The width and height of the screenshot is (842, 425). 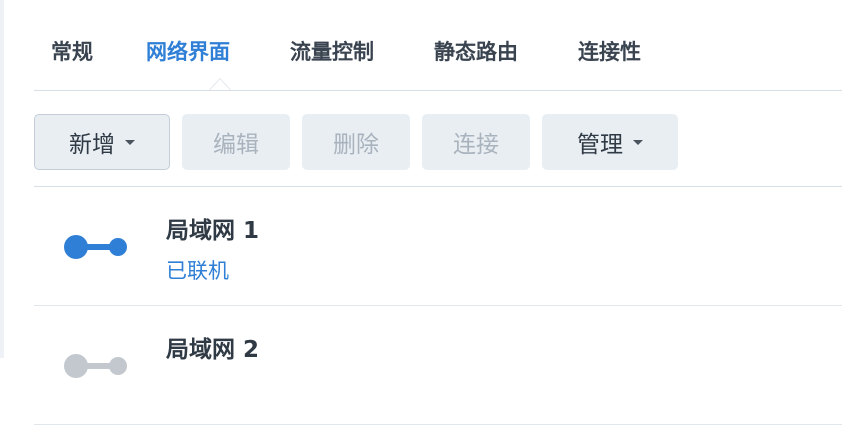 I want to click on manage-button: 管理, so click(x=610, y=142).